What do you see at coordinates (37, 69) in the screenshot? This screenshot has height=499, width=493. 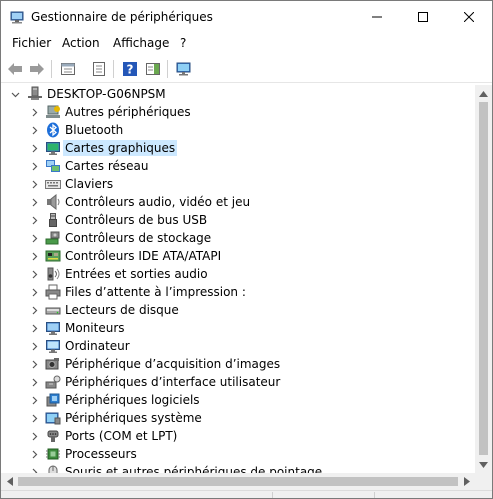 I see `forward-button` at bounding box center [37, 69].